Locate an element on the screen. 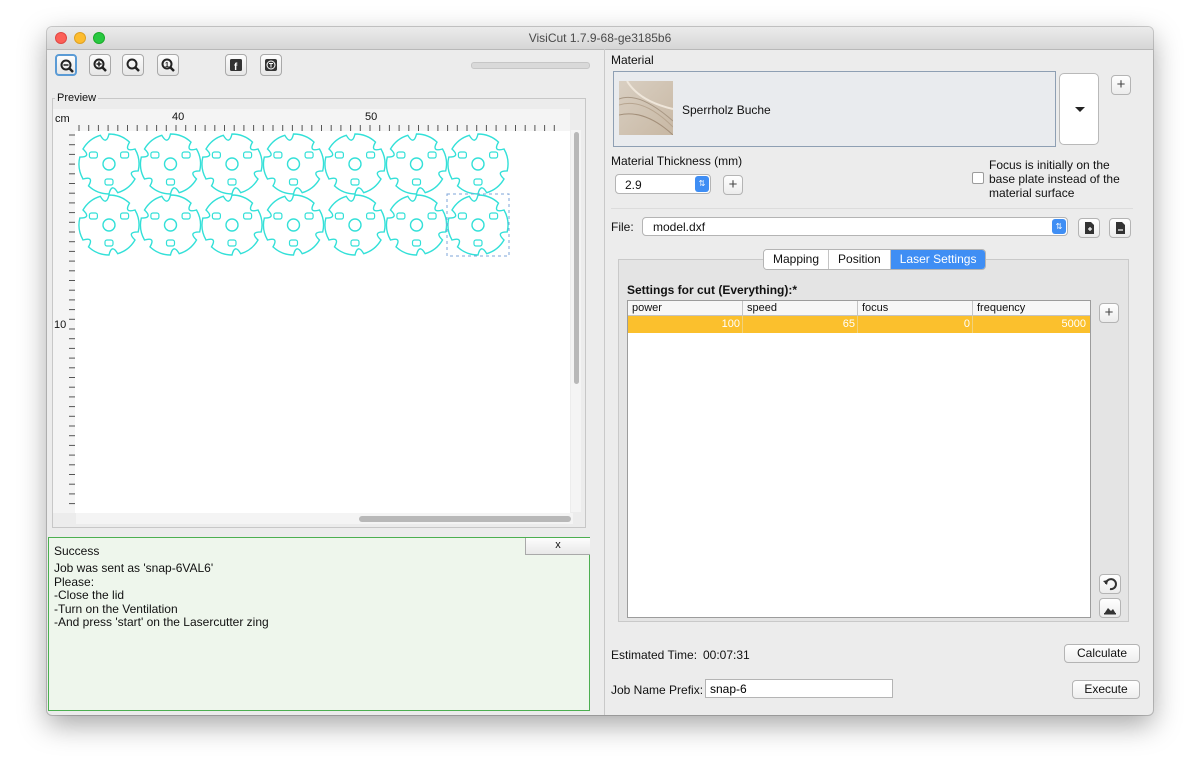 Image resolution: width=1200 pixels, height=783 pixels. job-prefix-input is located at coordinates (800, 689).